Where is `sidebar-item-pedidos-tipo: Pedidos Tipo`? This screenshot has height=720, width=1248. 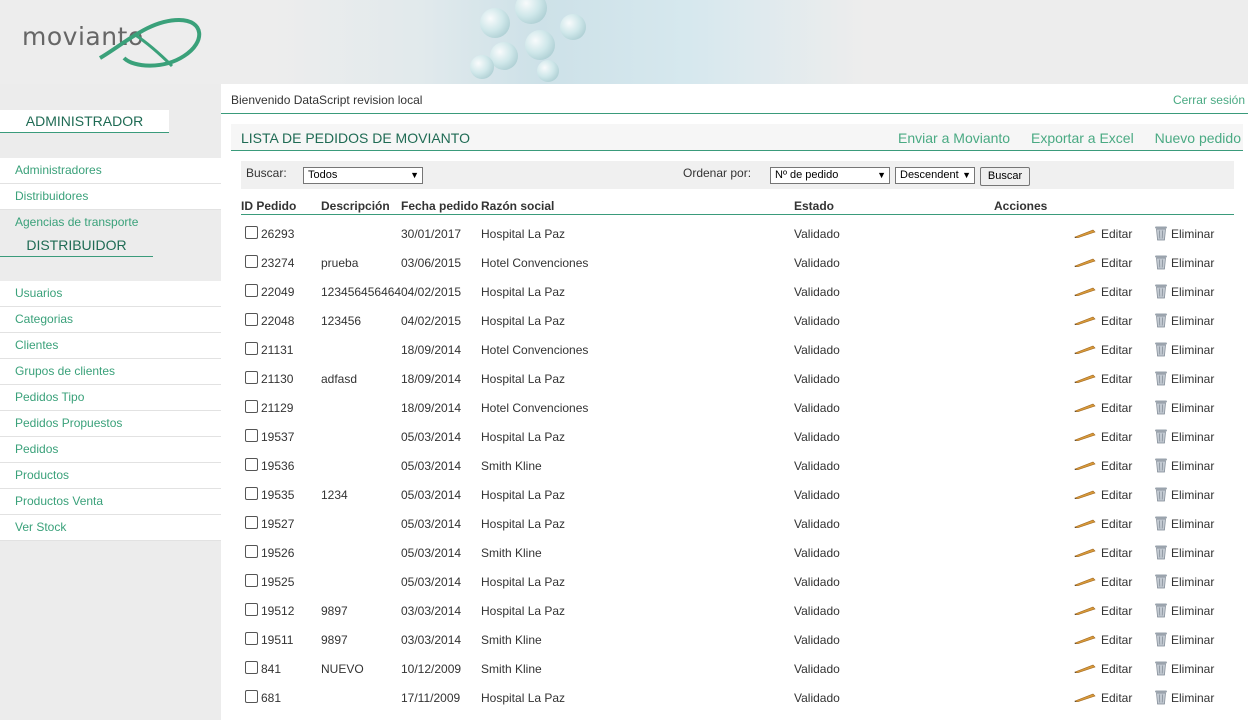
sidebar-item-pedidos-tipo: Pedidos Tipo is located at coordinates (110, 398).